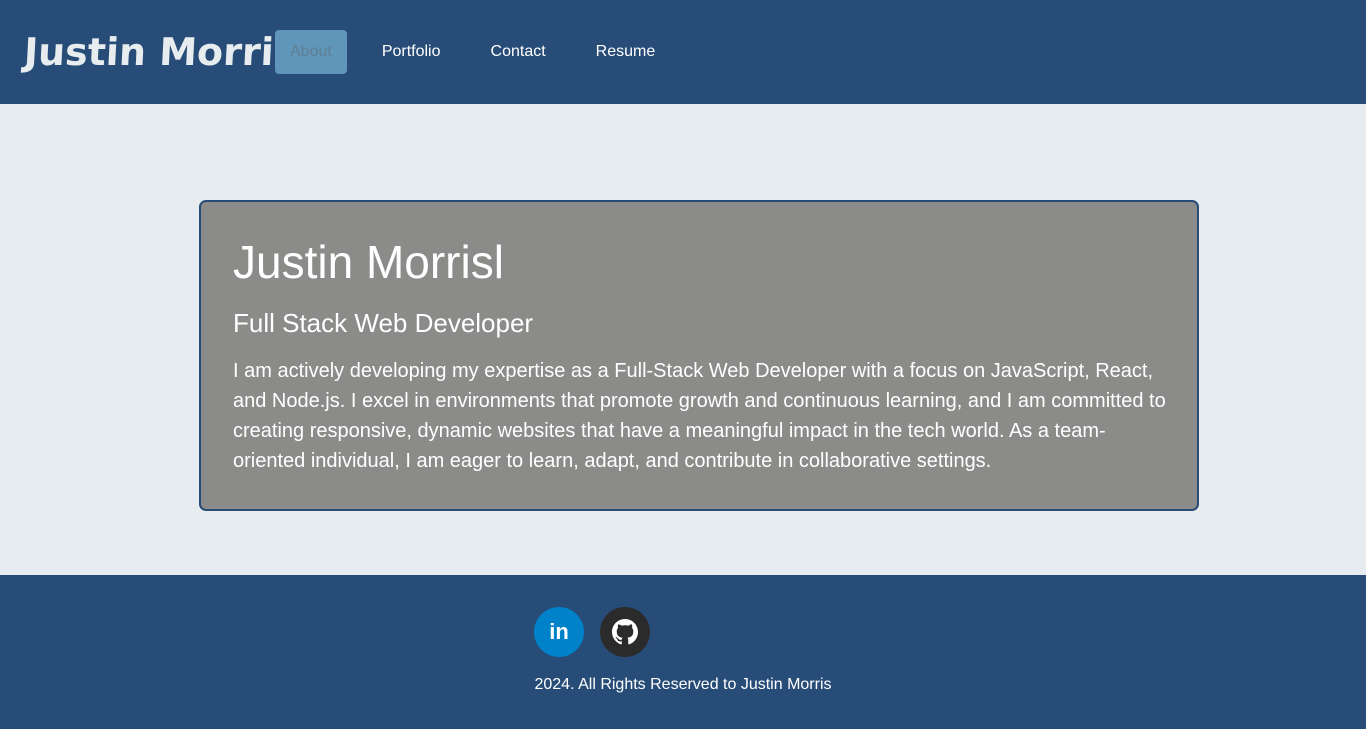 This screenshot has height=729, width=1366. I want to click on nav-about: About, so click(311, 52).